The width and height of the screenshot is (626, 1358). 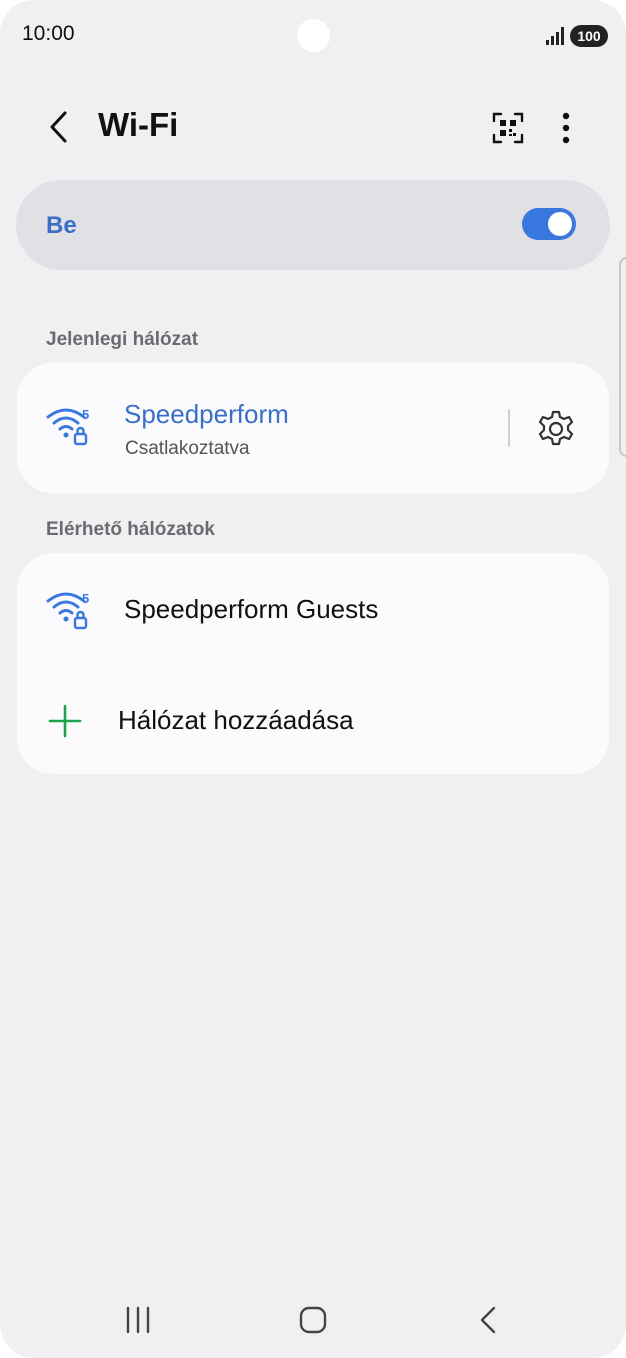 I want to click on battery-icon: 100, so click(x=589, y=36).